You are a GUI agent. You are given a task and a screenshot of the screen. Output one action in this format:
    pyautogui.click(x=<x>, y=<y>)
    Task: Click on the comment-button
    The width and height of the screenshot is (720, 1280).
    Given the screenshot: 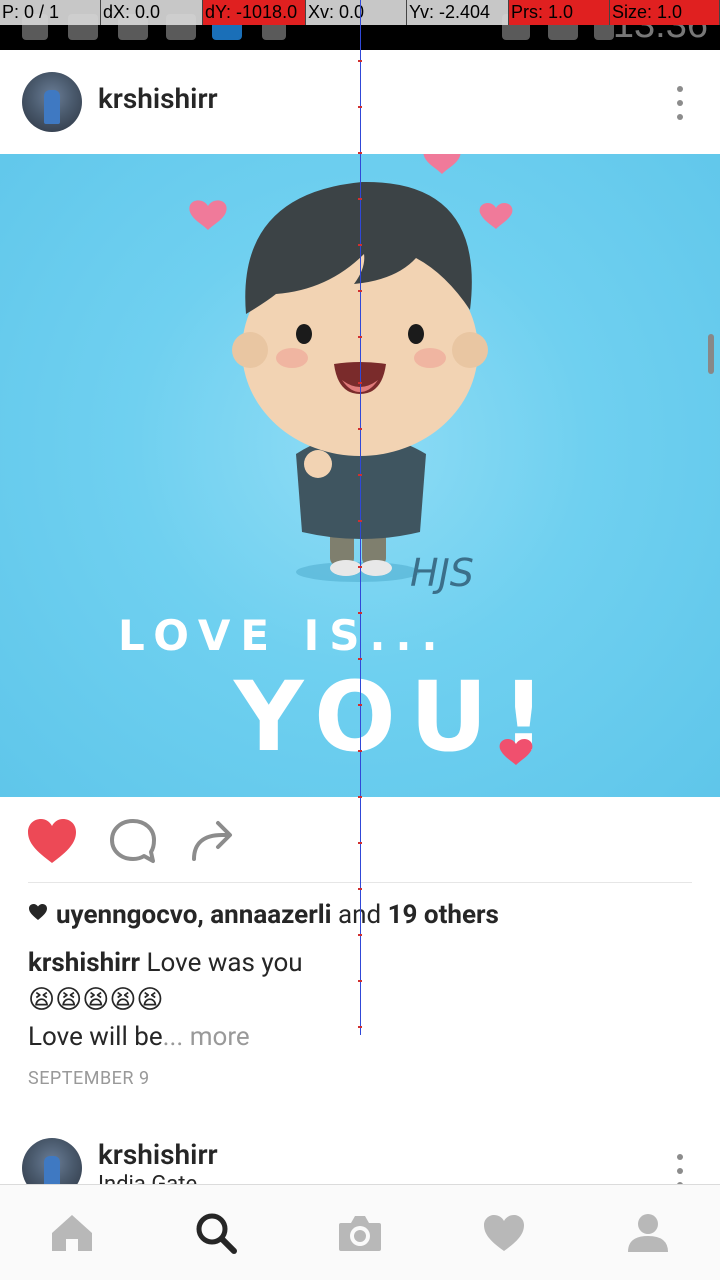 What is the action you would take?
    pyautogui.click(x=134, y=841)
    